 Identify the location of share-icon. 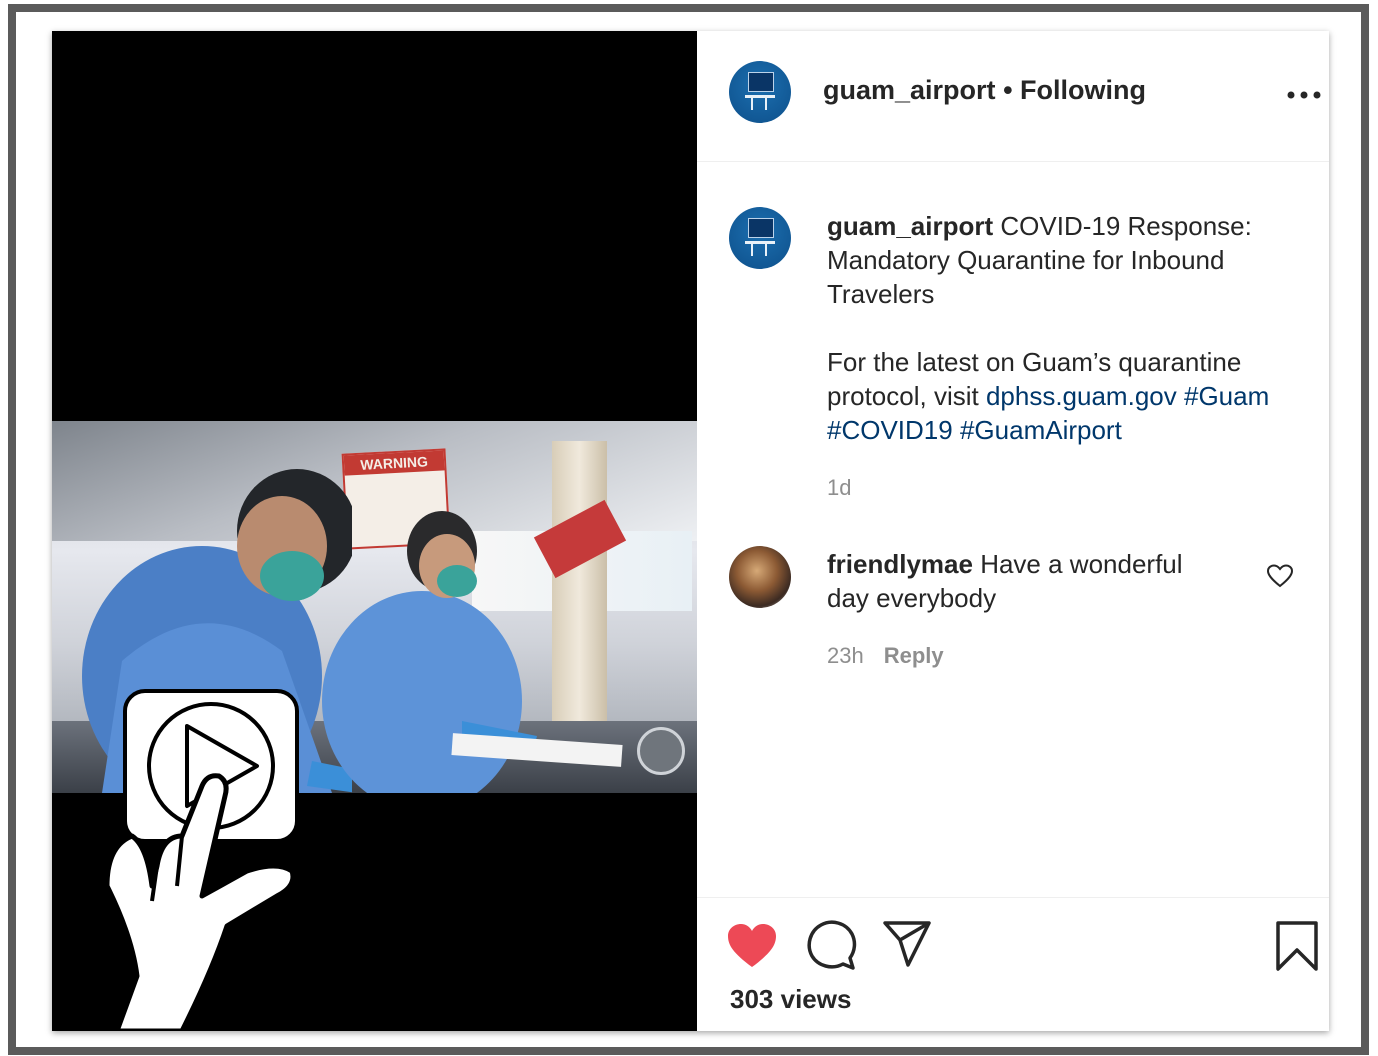
(907, 944).